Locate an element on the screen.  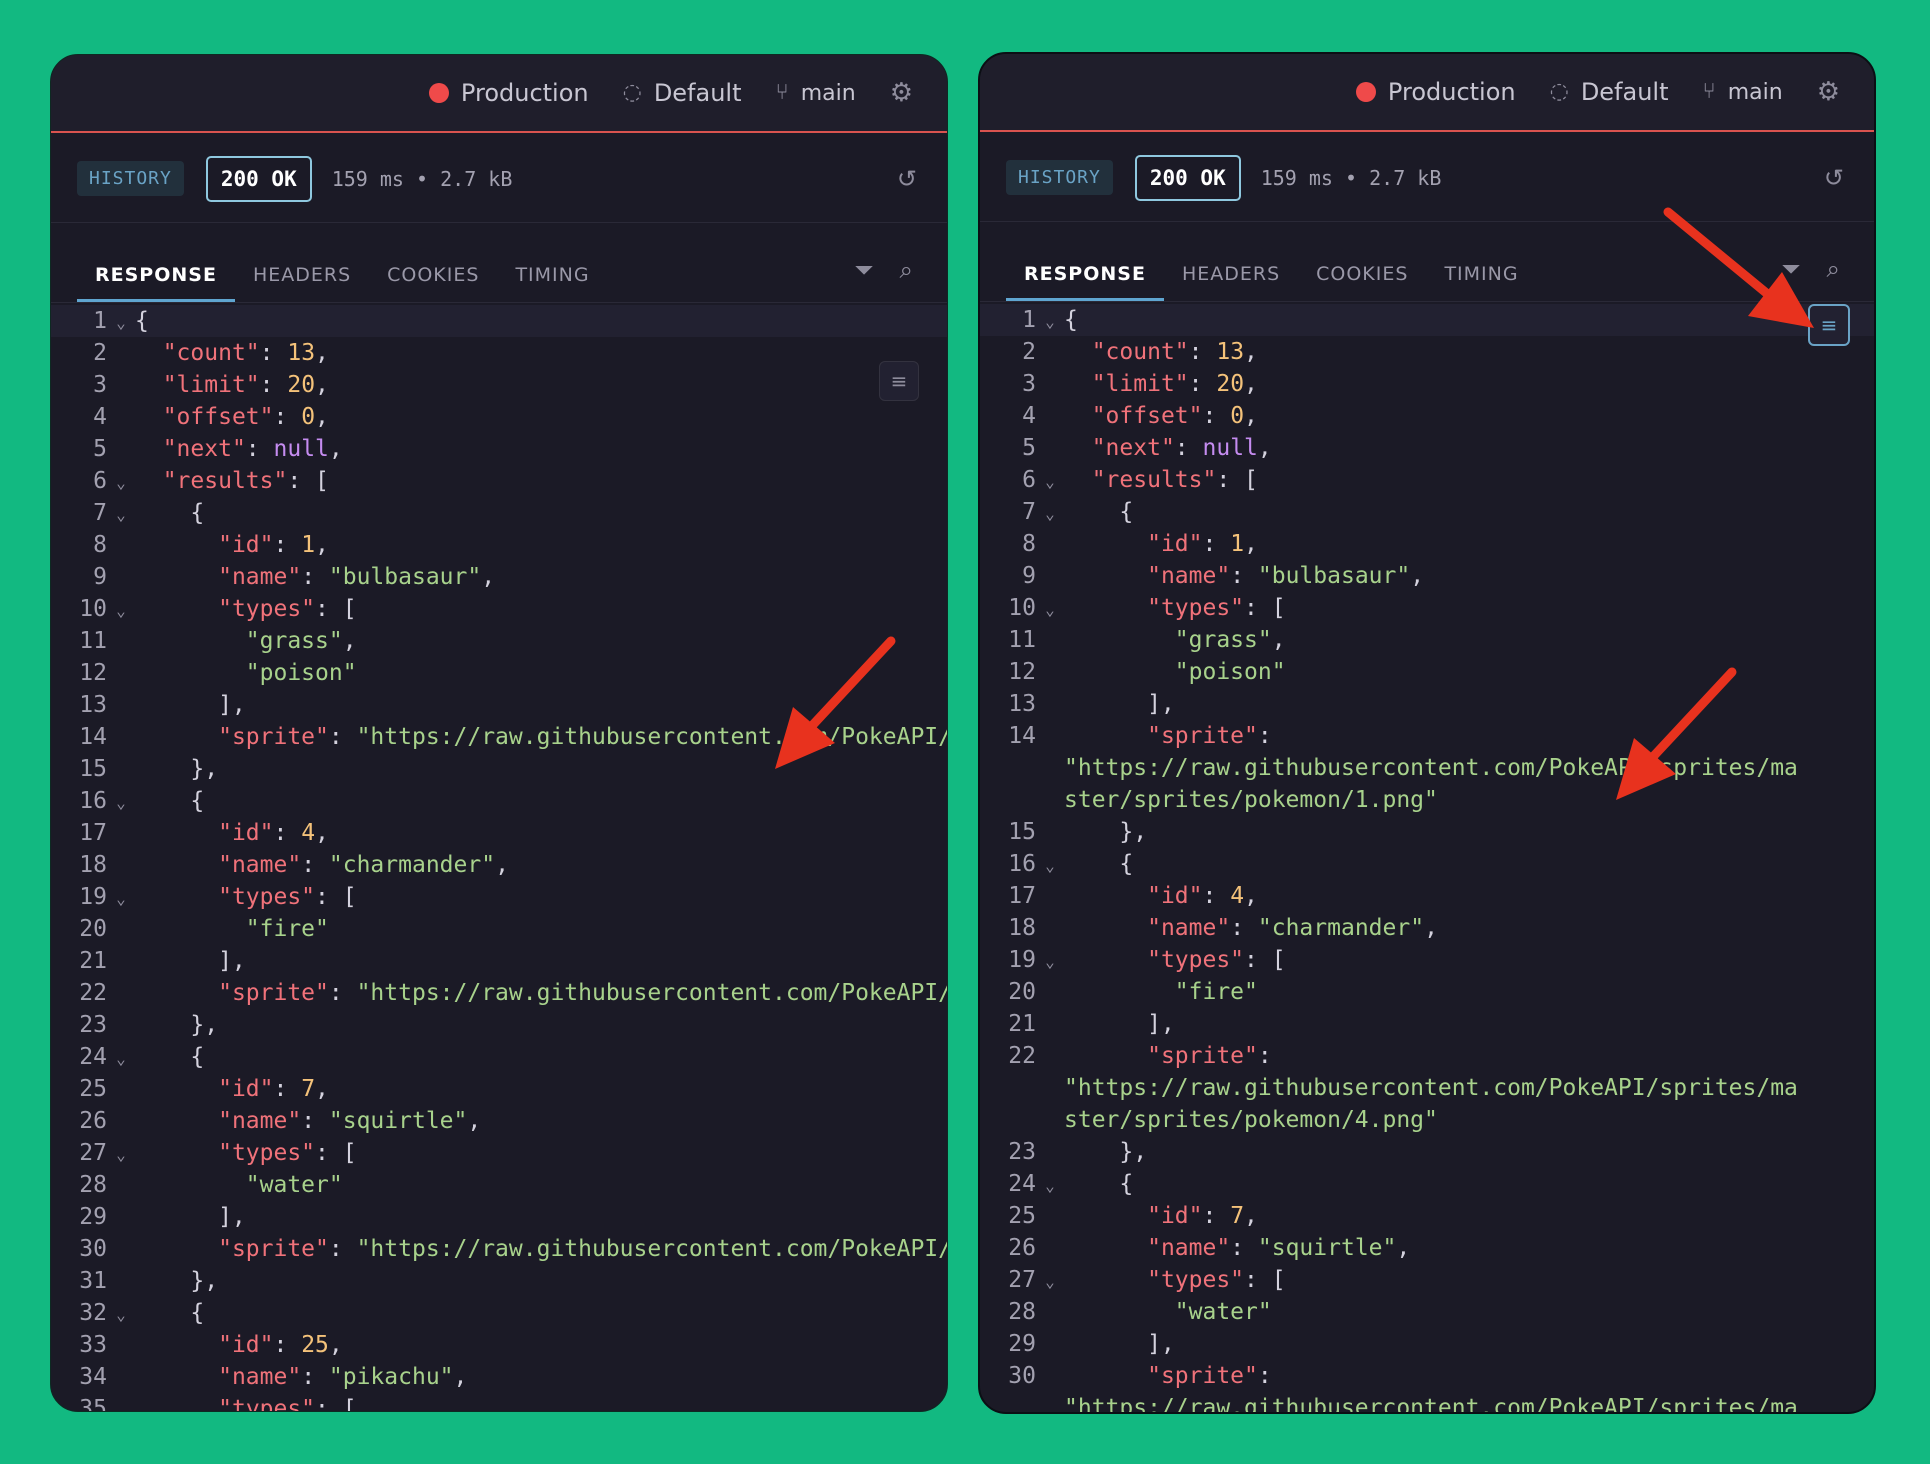
line-text: "limit": 20, is located at coordinates (232, 385).